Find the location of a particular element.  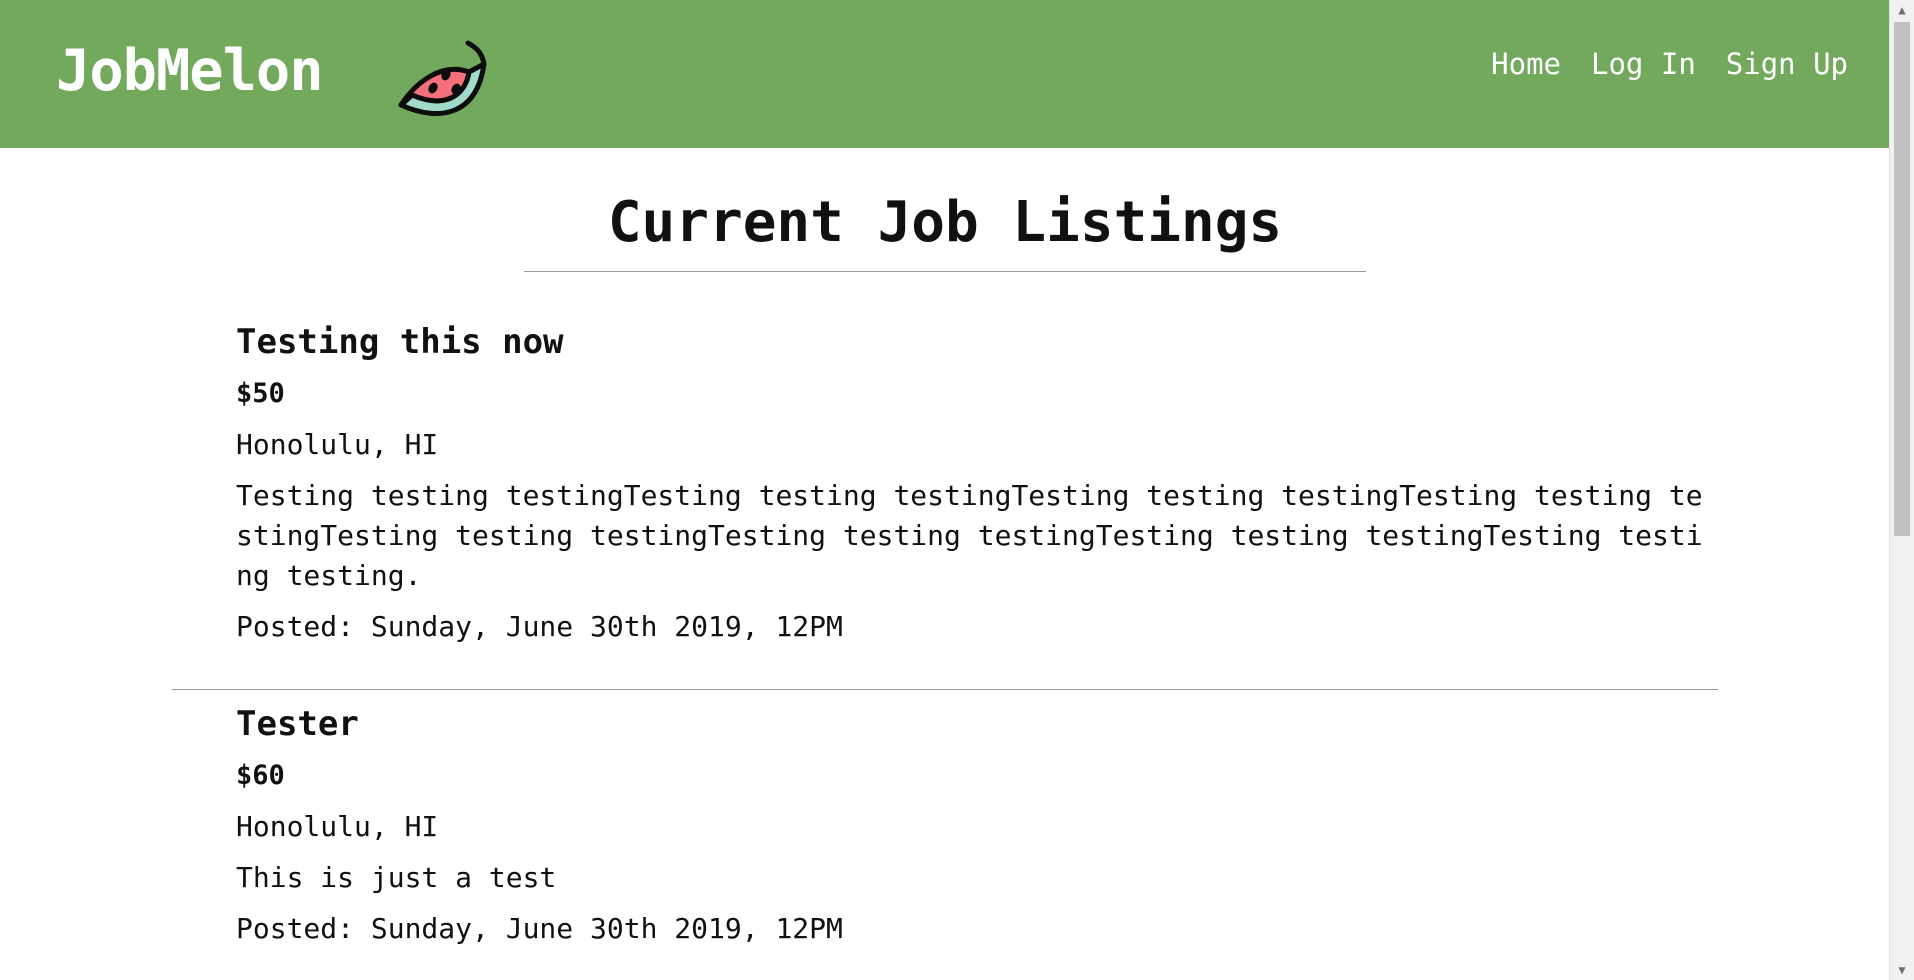

job-description: This is just a test is located at coordinates (396, 877).